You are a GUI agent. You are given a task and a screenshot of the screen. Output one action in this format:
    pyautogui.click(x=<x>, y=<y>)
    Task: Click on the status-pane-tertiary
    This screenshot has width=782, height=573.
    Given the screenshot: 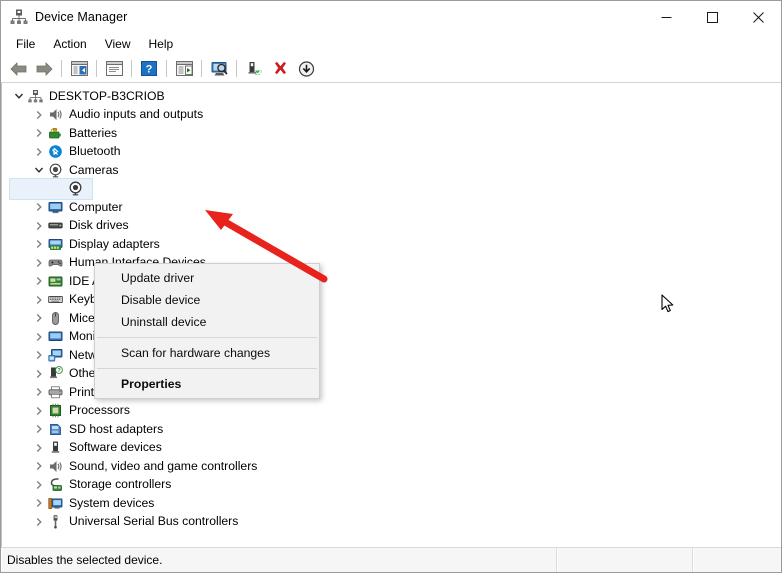 What is the action you would take?
    pyautogui.click(x=737, y=560)
    